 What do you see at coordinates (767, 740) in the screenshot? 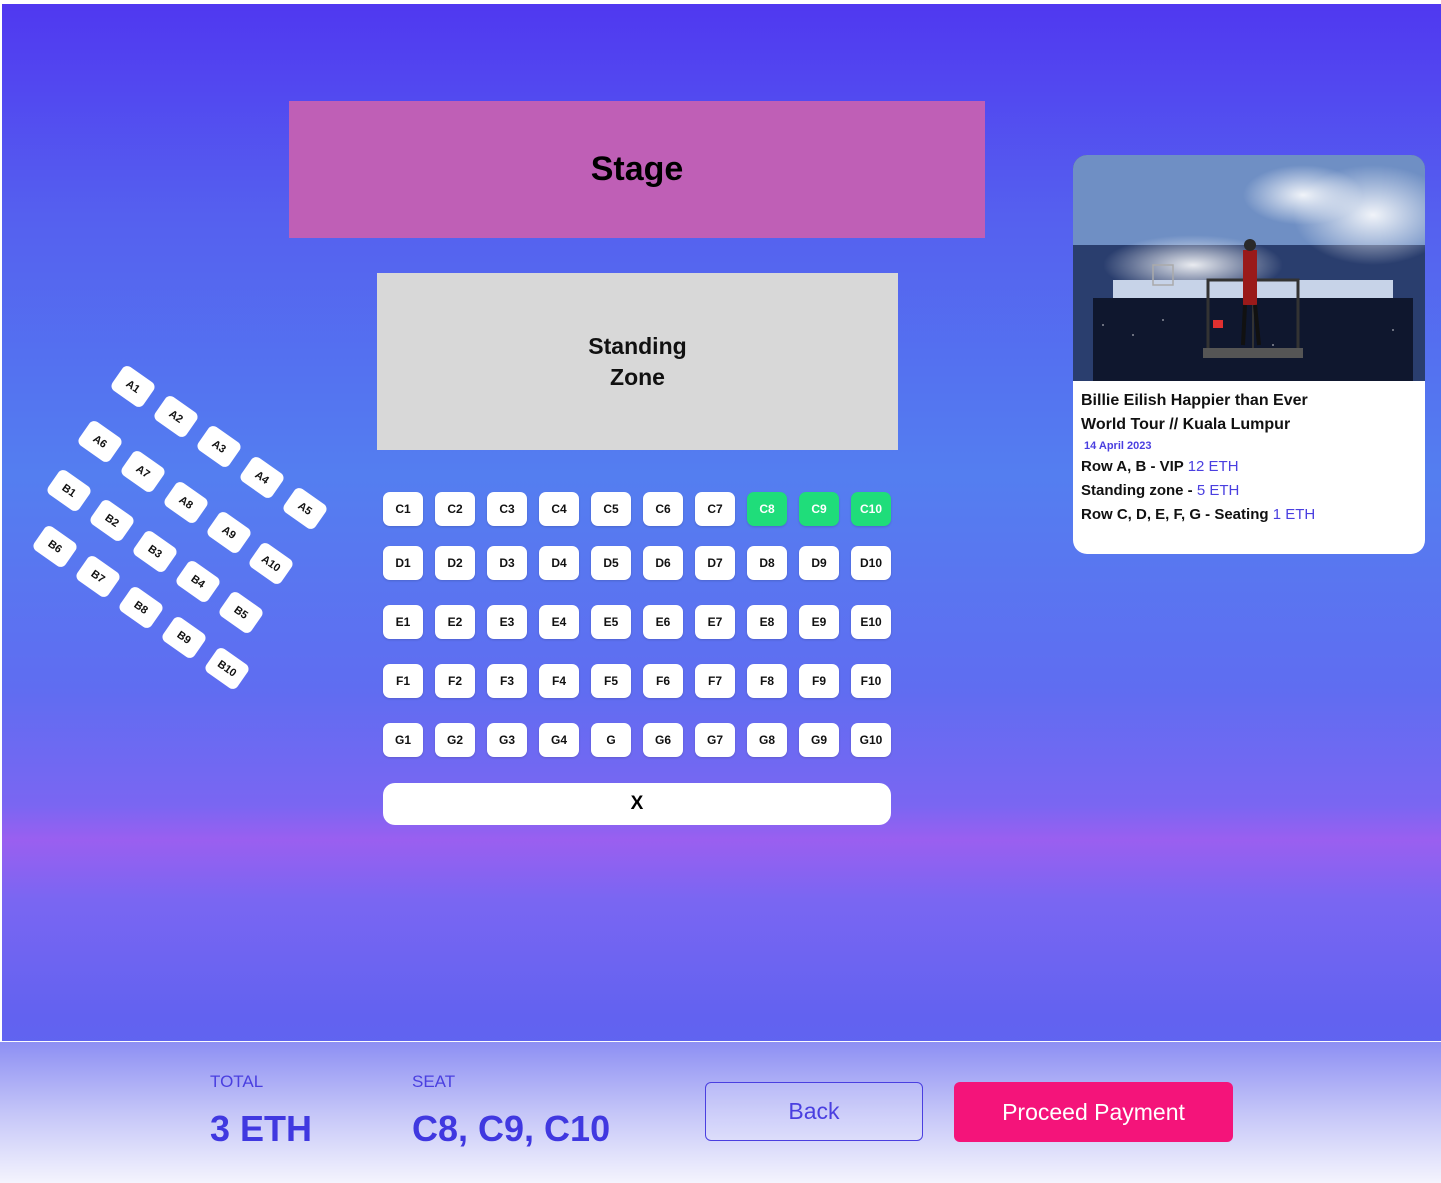
I see `seat: G8` at bounding box center [767, 740].